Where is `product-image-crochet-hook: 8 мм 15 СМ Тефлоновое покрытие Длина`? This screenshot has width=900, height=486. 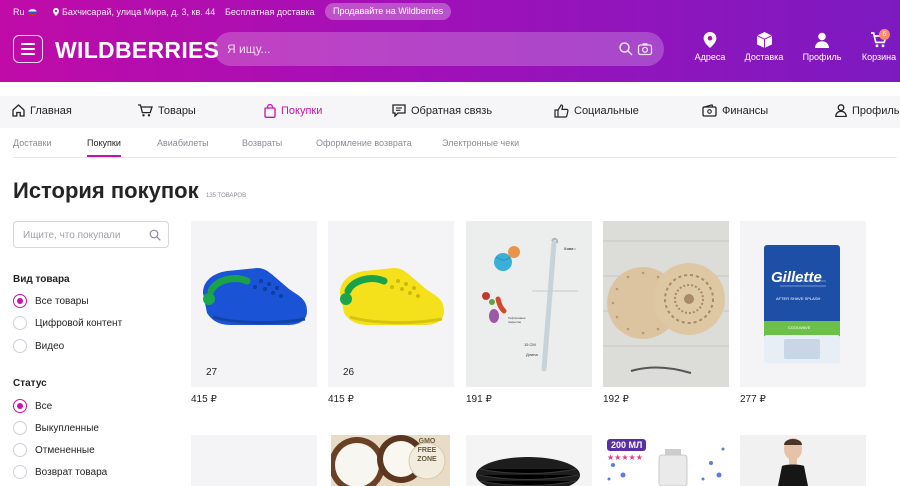
product-image-crochet-hook: 8 мм 15 СМ Тефлоновое покрытие Длина is located at coordinates (529, 304).